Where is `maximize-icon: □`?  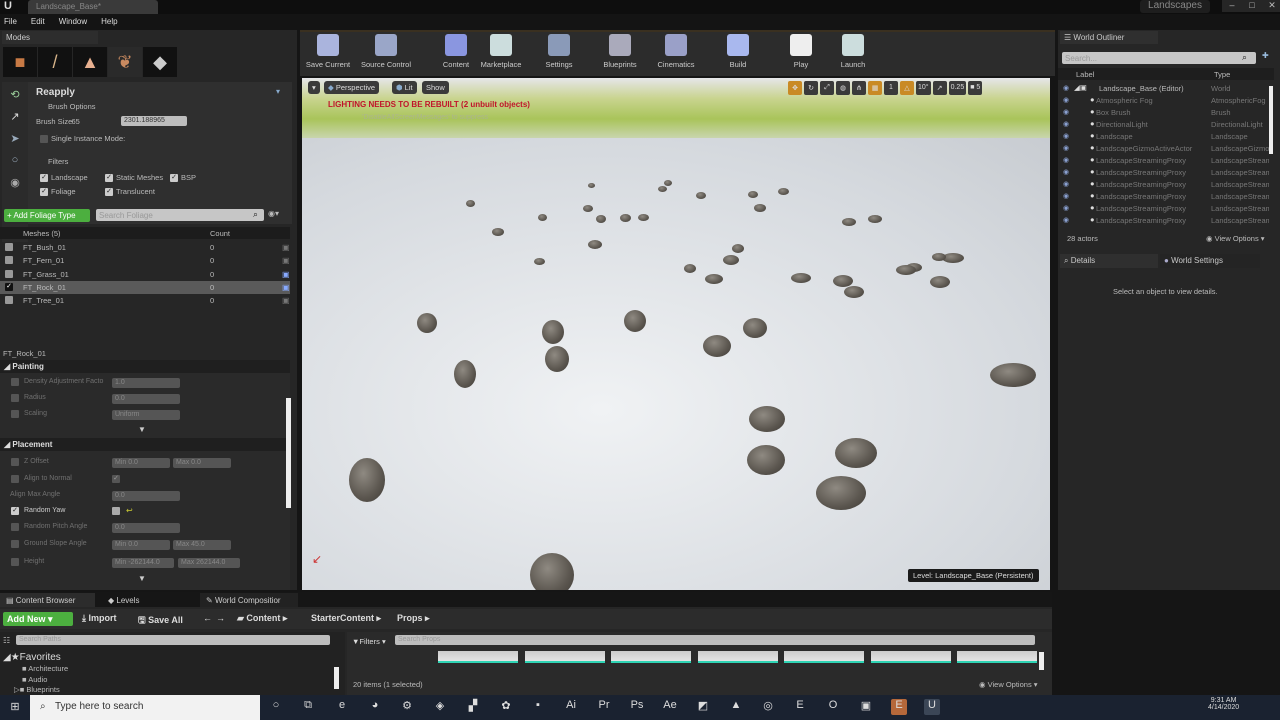
maximize-icon: □ is located at coordinates (1252, 6).